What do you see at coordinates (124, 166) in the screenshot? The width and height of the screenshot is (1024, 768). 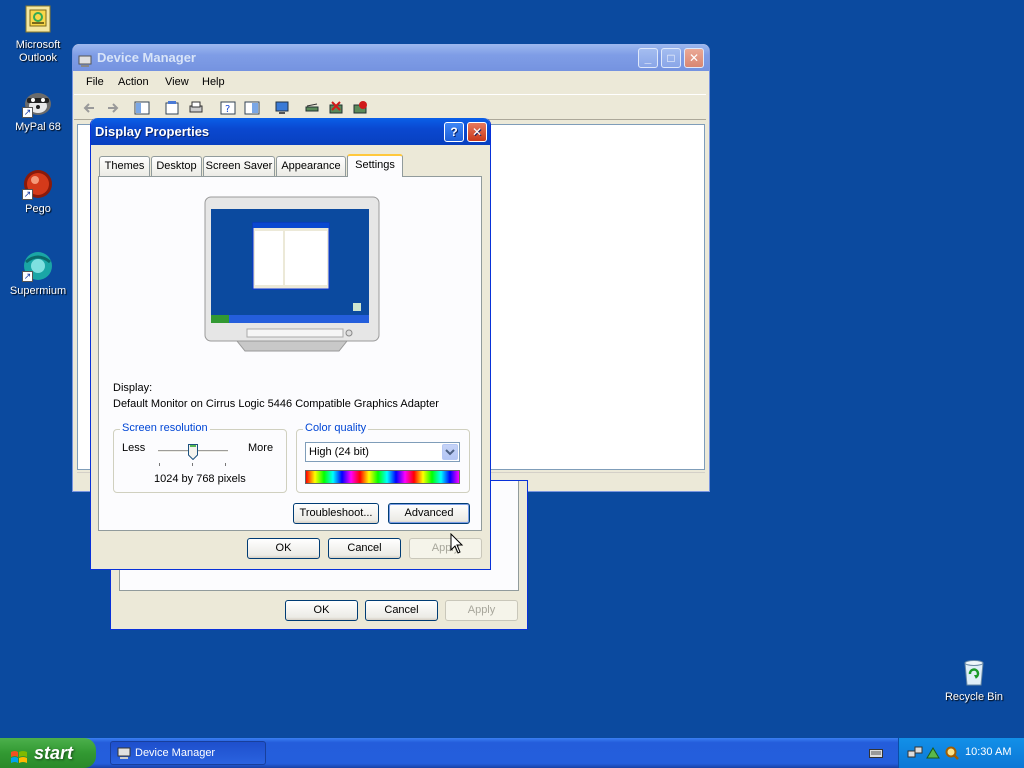 I see `tab-themes: Themes` at bounding box center [124, 166].